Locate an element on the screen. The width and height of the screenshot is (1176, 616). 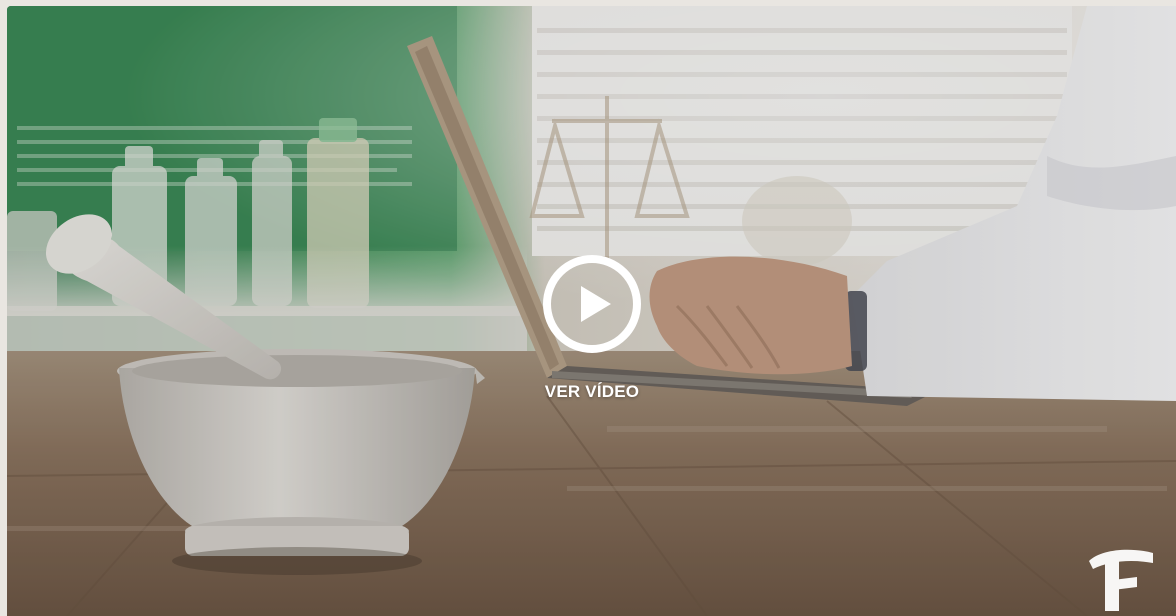
play-circle-icon is located at coordinates (592, 304).